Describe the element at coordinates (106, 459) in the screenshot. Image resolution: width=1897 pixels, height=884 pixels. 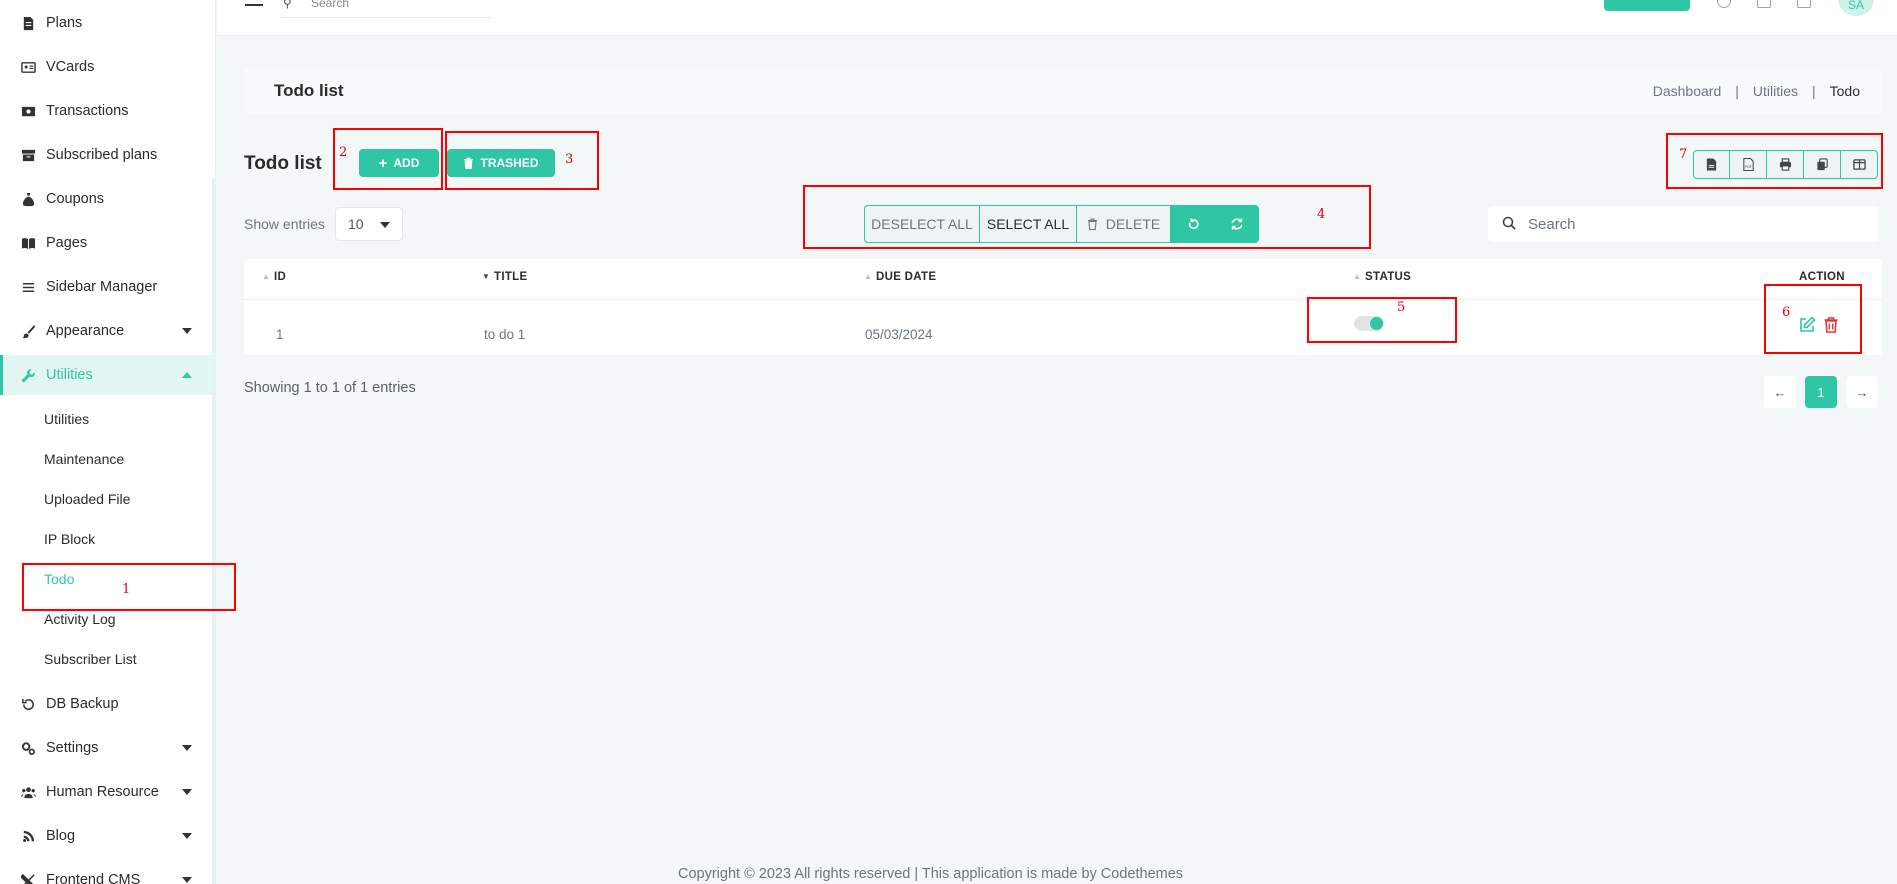
I see `sidebar-subitem-maintenance: Maintenance` at that location.